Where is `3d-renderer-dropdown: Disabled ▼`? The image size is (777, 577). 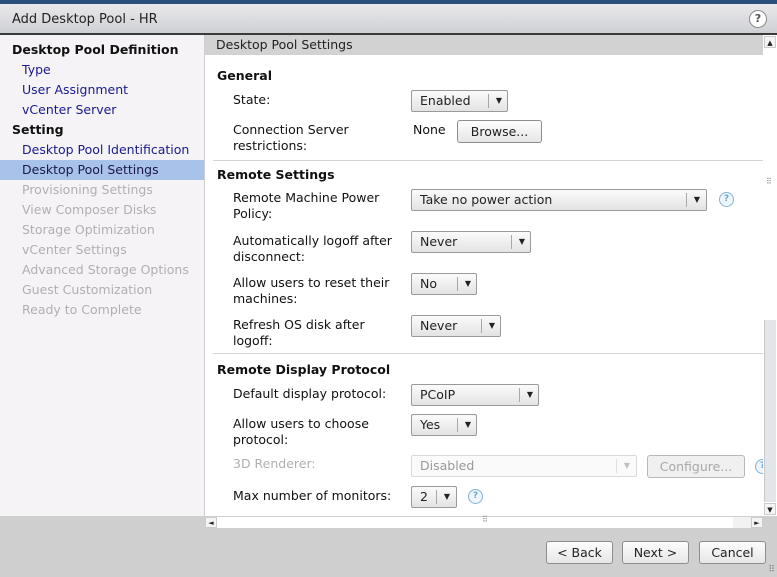
3d-renderer-dropdown: Disabled ▼ is located at coordinates (524, 466).